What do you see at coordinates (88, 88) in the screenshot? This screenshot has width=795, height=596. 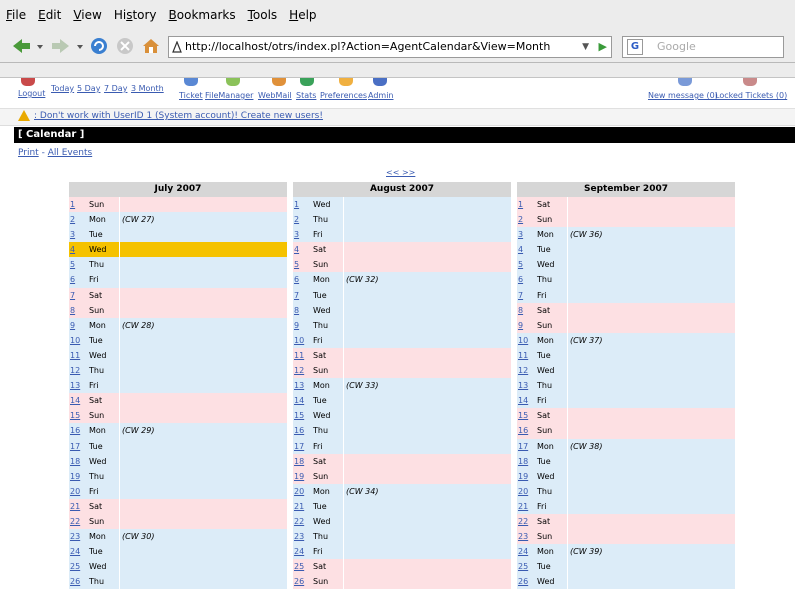 I see `5day-link: 5 Day` at bounding box center [88, 88].